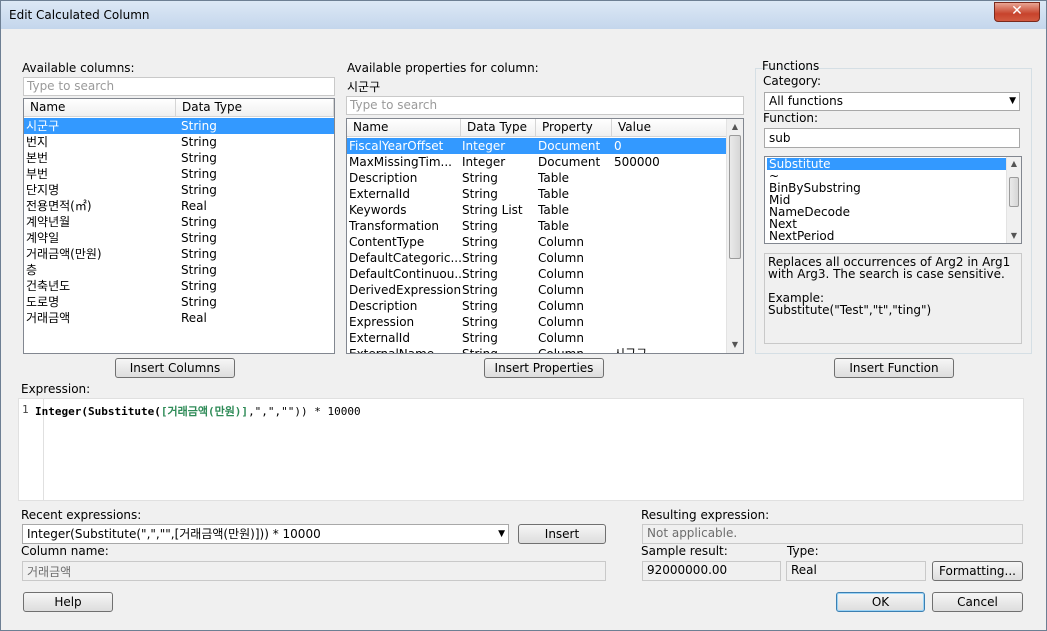 The image size is (1047, 631). I want to click on category-label: Category:, so click(792, 81).